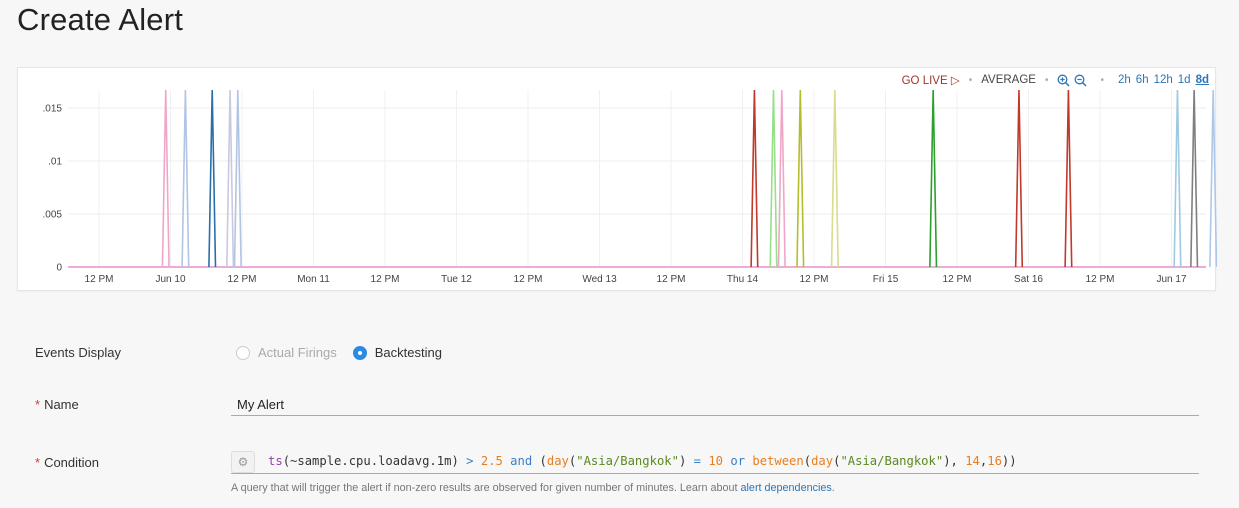 This screenshot has width=1239, height=508. What do you see at coordinates (924, 81) in the screenshot?
I see `go-live-label: GO LIVE` at bounding box center [924, 81].